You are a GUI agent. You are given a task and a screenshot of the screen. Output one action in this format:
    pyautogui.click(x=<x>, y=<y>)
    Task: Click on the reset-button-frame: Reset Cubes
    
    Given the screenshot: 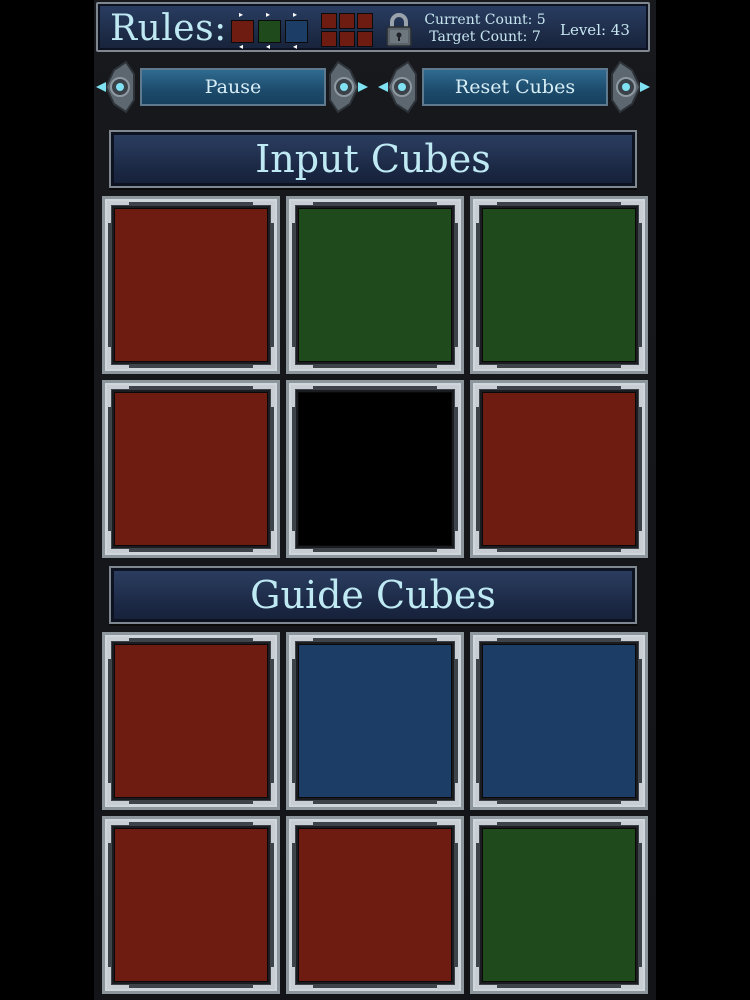 What is the action you would take?
    pyautogui.click(x=514, y=87)
    